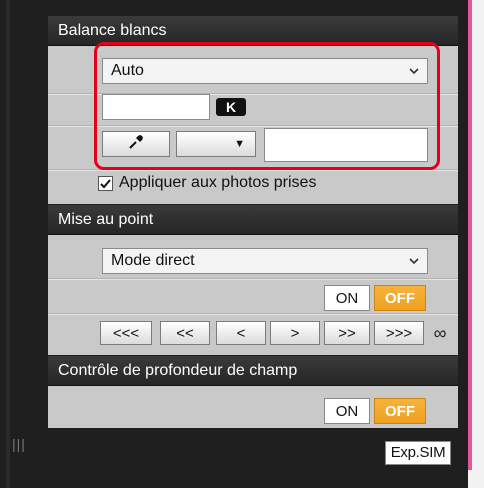 Image resolution: width=484 pixels, height=488 pixels. Describe the element at coordinates (153, 260) in the screenshot. I see `focus-mode-value: Mode direct` at that location.